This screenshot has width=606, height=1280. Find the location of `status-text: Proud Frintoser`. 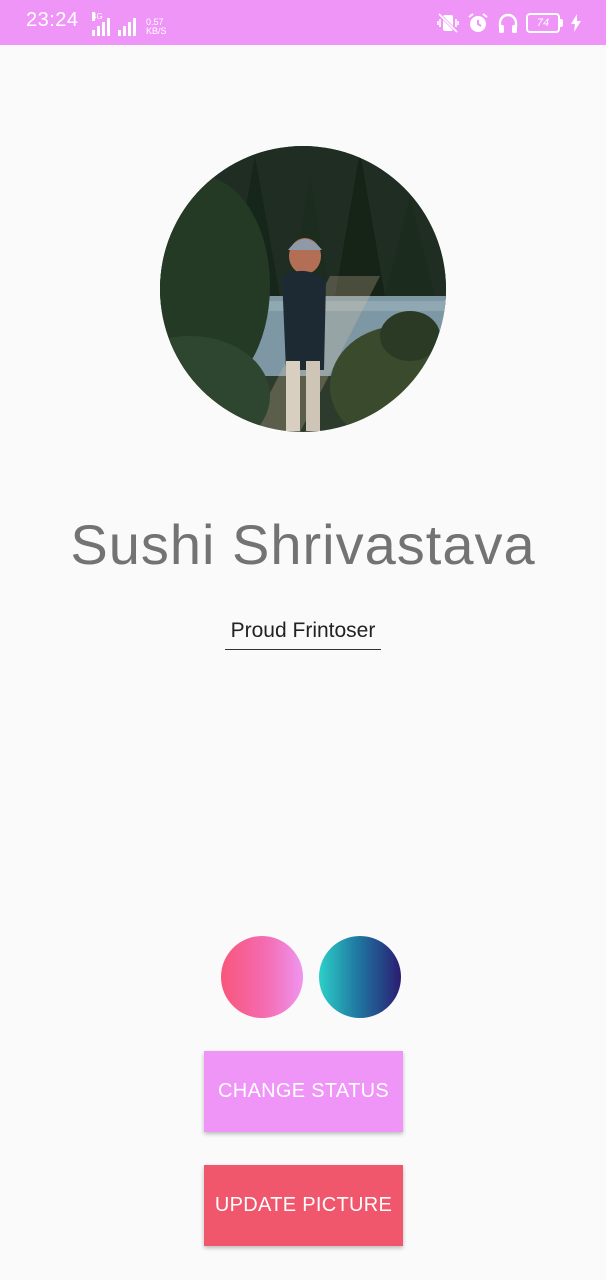

status-text: Proud Frintoser is located at coordinates (303, 633).